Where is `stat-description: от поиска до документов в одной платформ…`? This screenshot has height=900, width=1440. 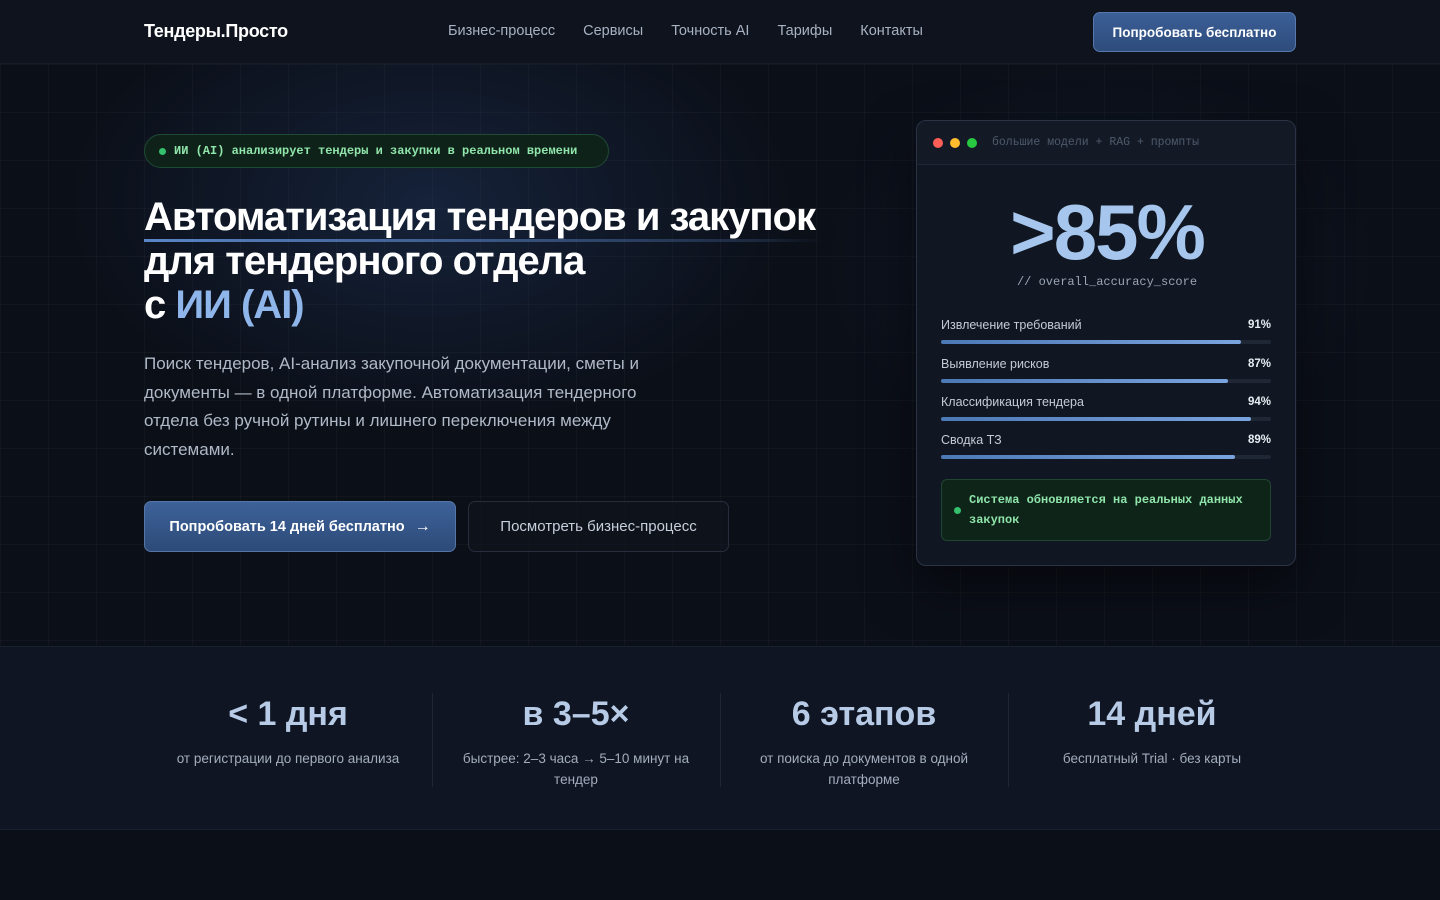 stat-description: от поиска до документов в одной платформ… is located at coordinates (864, 769).